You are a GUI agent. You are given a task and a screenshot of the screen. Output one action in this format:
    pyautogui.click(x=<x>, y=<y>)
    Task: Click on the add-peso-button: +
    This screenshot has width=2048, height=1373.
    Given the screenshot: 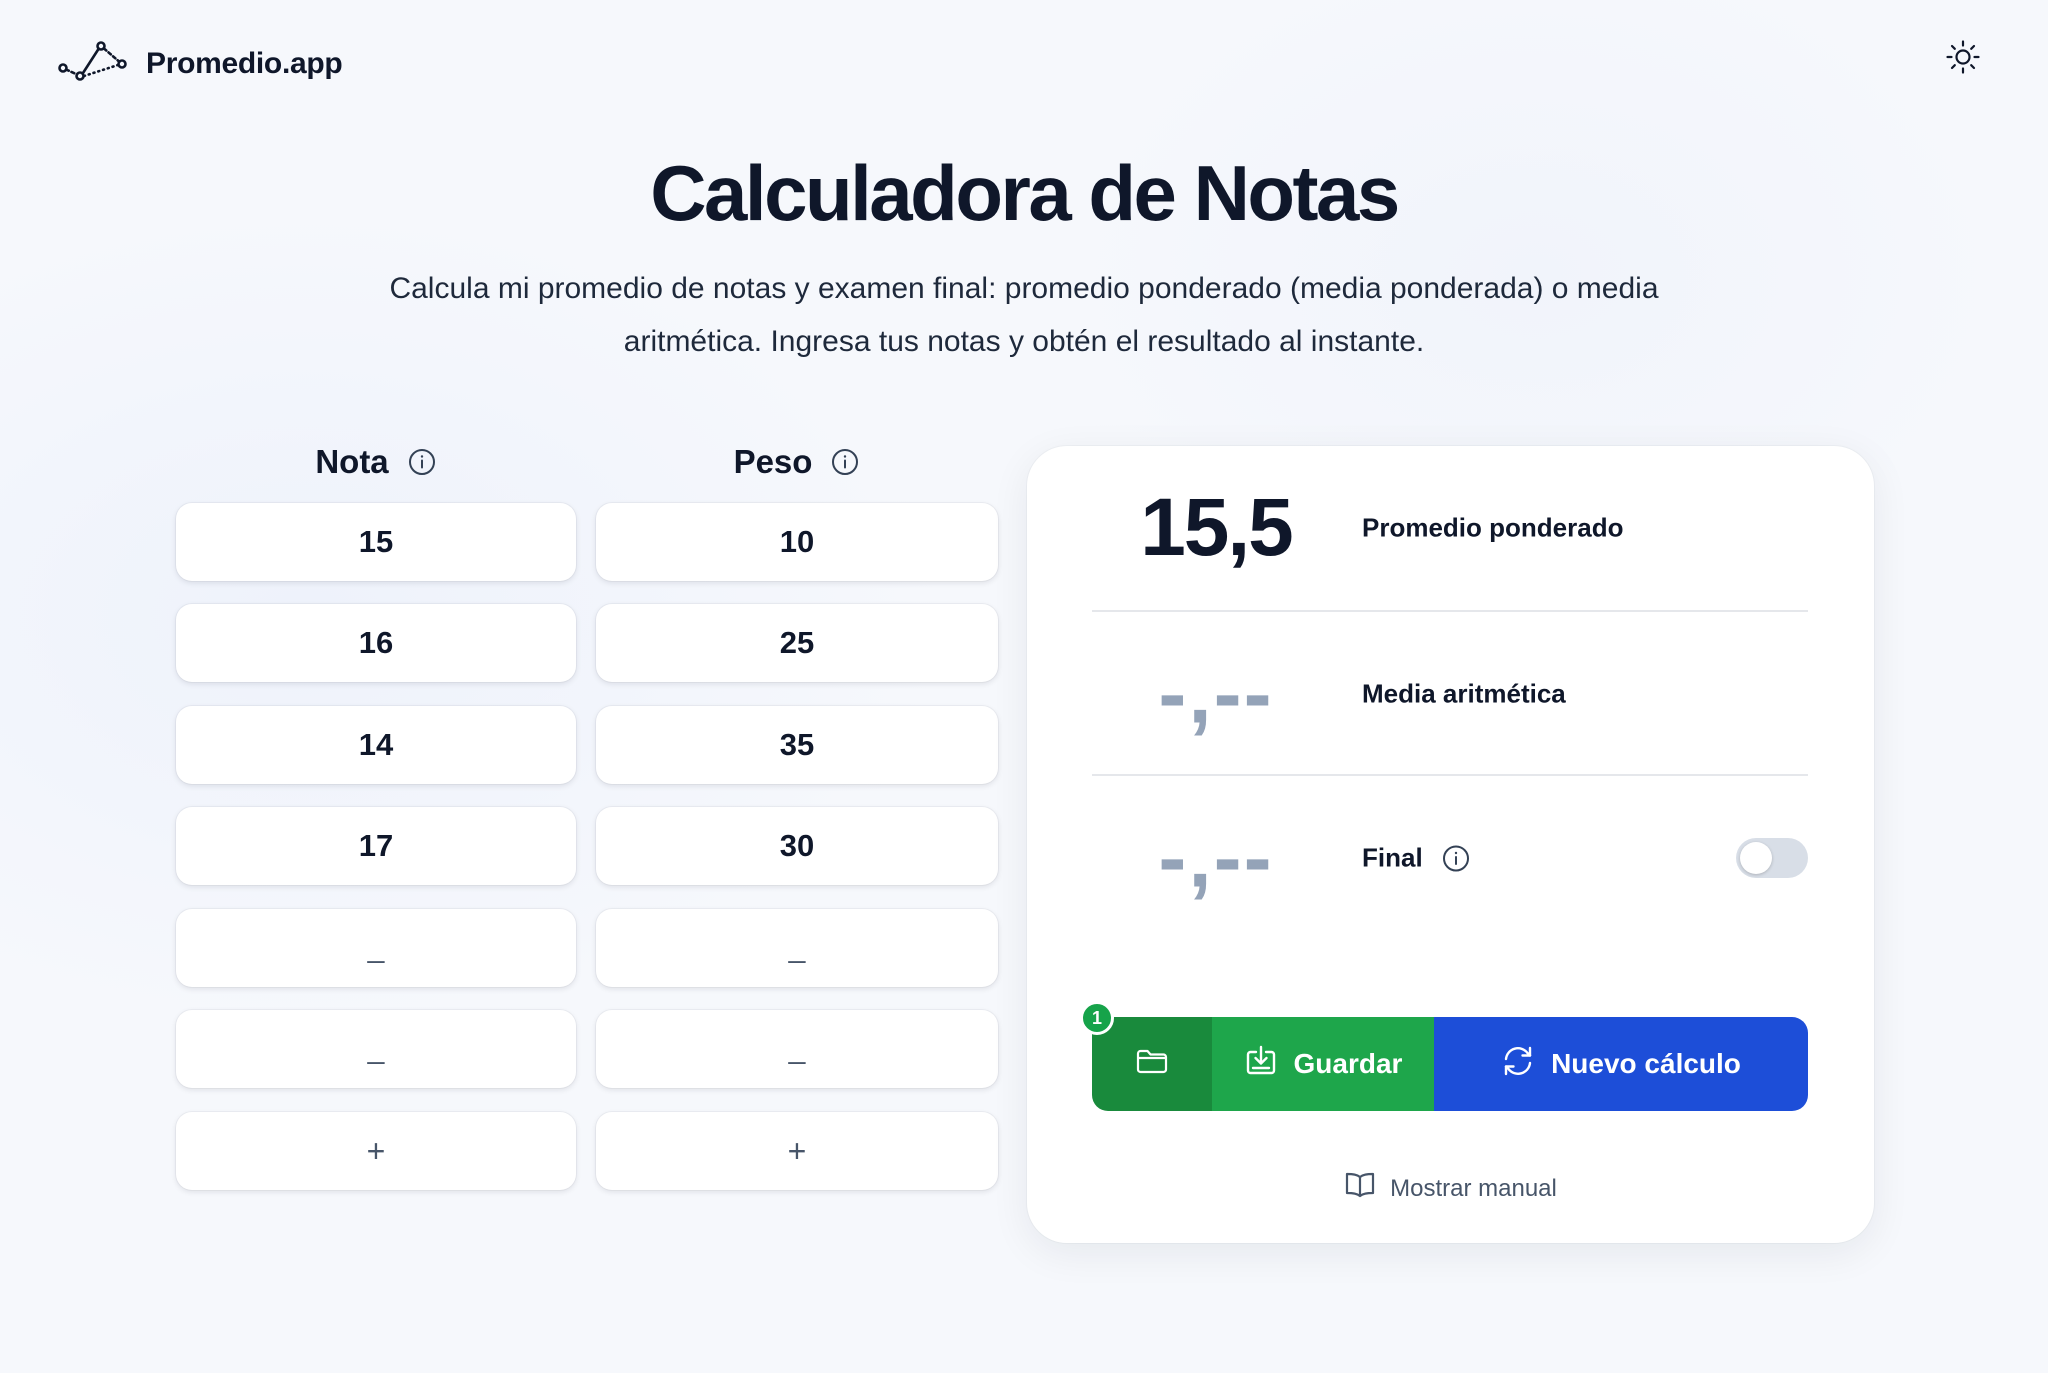 What is the action you would take?
    pyautogui.click(x=797, y=1151)
    